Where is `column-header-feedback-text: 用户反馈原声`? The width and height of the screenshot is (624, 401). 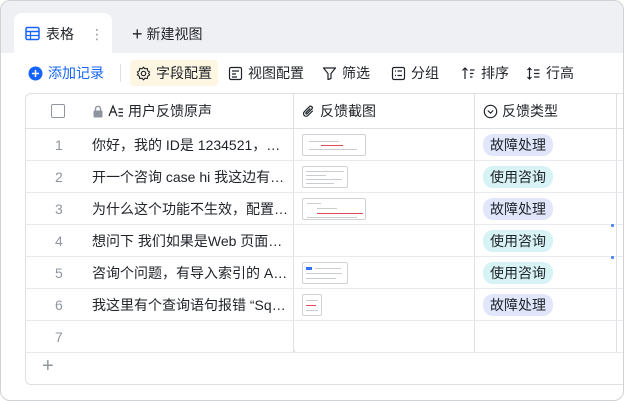
column-header-feedback-text: 用户反馈原声 is located at coordinates (193, 111).